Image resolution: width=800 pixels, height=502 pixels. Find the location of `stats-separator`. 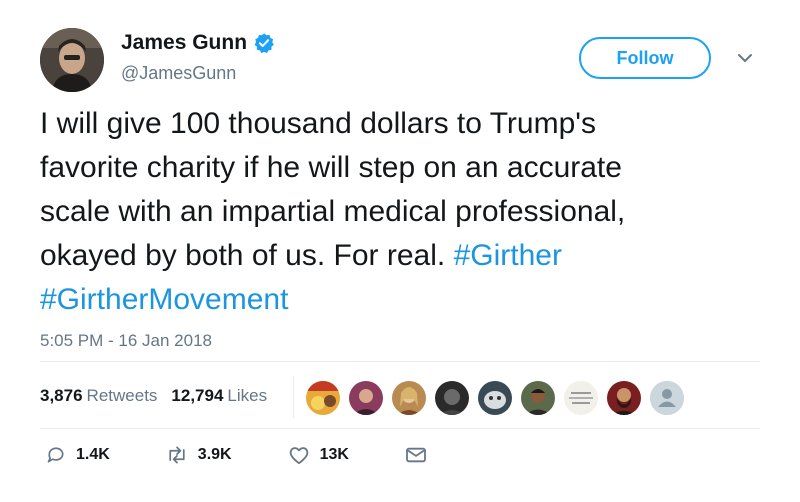

stats-separator is located at coordinates (293, 397).